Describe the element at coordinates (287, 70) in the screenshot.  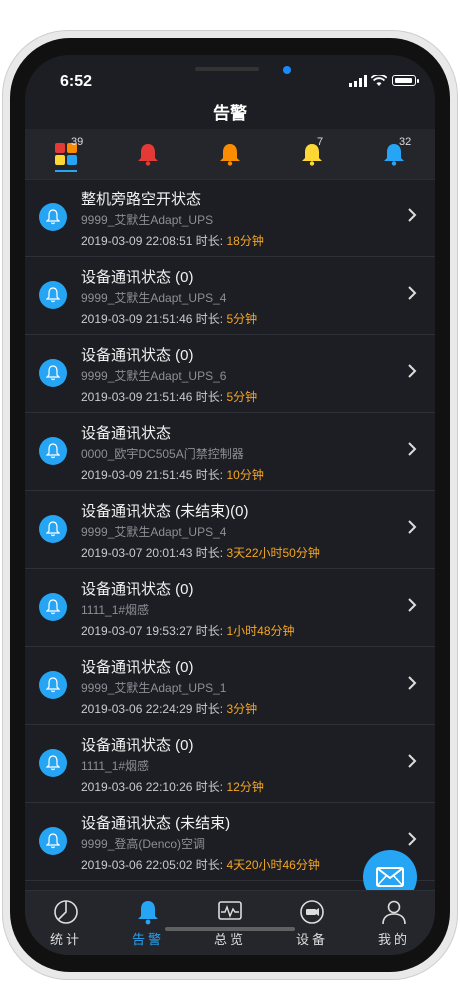
I see `front-camera` at that location.